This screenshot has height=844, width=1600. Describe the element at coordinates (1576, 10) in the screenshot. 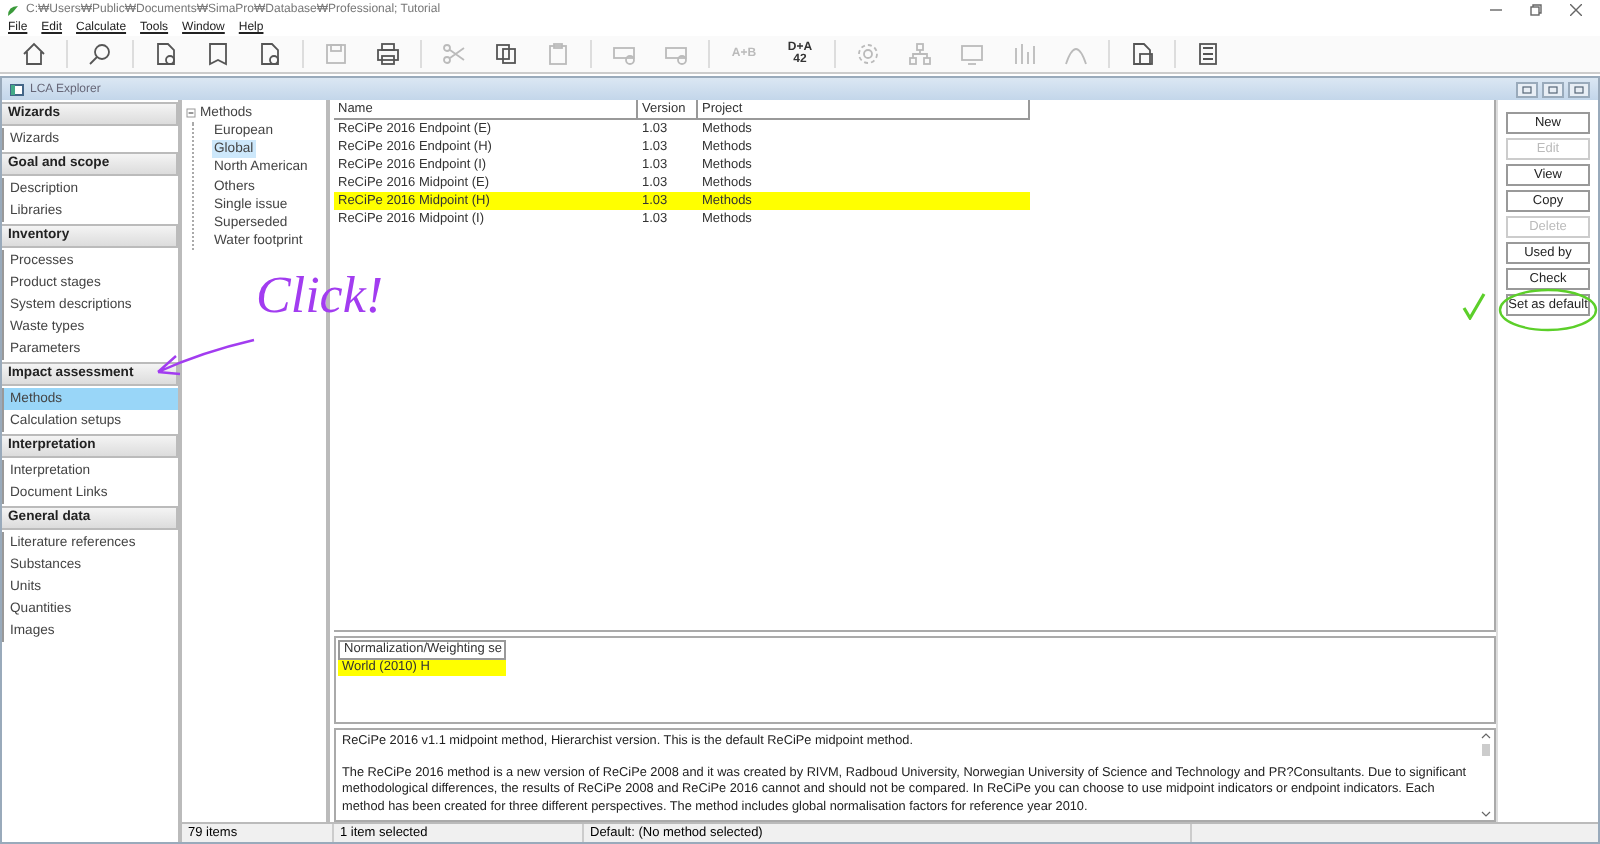

I see `close-icon` at that location.